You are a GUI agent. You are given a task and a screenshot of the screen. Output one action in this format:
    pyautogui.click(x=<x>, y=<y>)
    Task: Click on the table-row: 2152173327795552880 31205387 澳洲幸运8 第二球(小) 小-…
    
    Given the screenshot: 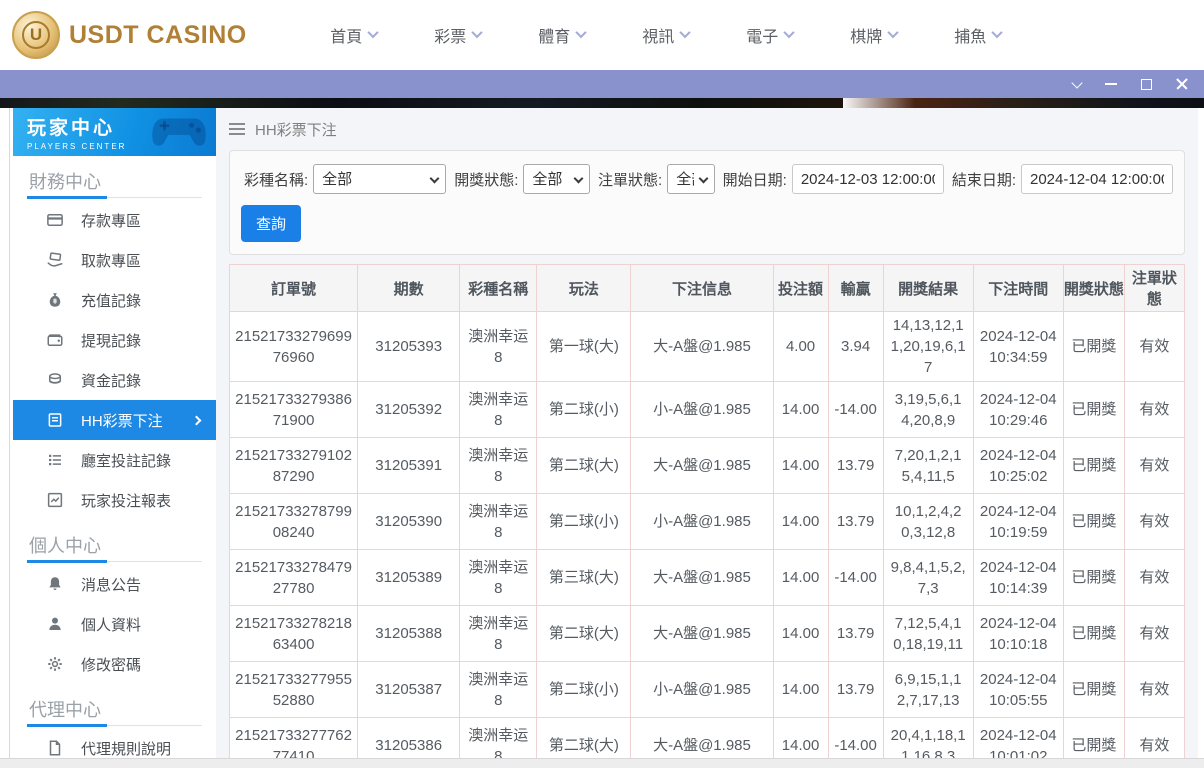 What is the action you would take?
    pyautogui.click(x=707, y=689)
    